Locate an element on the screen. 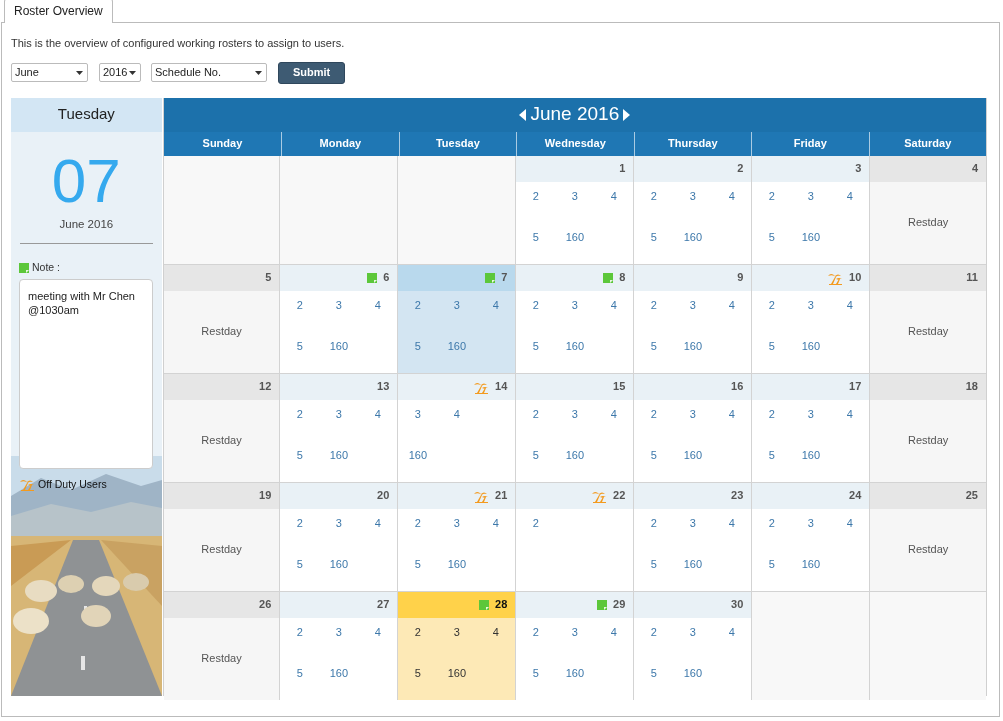 The width and height of the screenshot is (1003, 721). calendar-day-cell: 4 Restday is located at coordinates (928, 209).